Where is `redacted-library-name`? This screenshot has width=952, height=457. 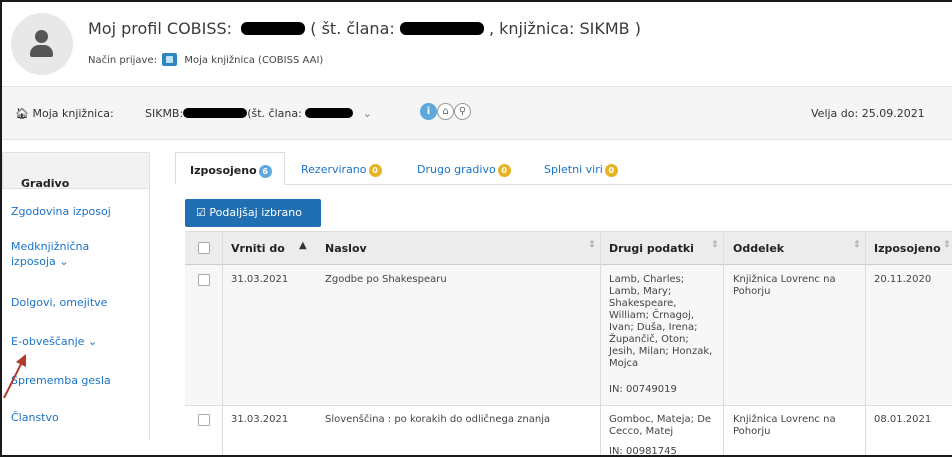 redacted-library-name is located at coordinates (215, 113).